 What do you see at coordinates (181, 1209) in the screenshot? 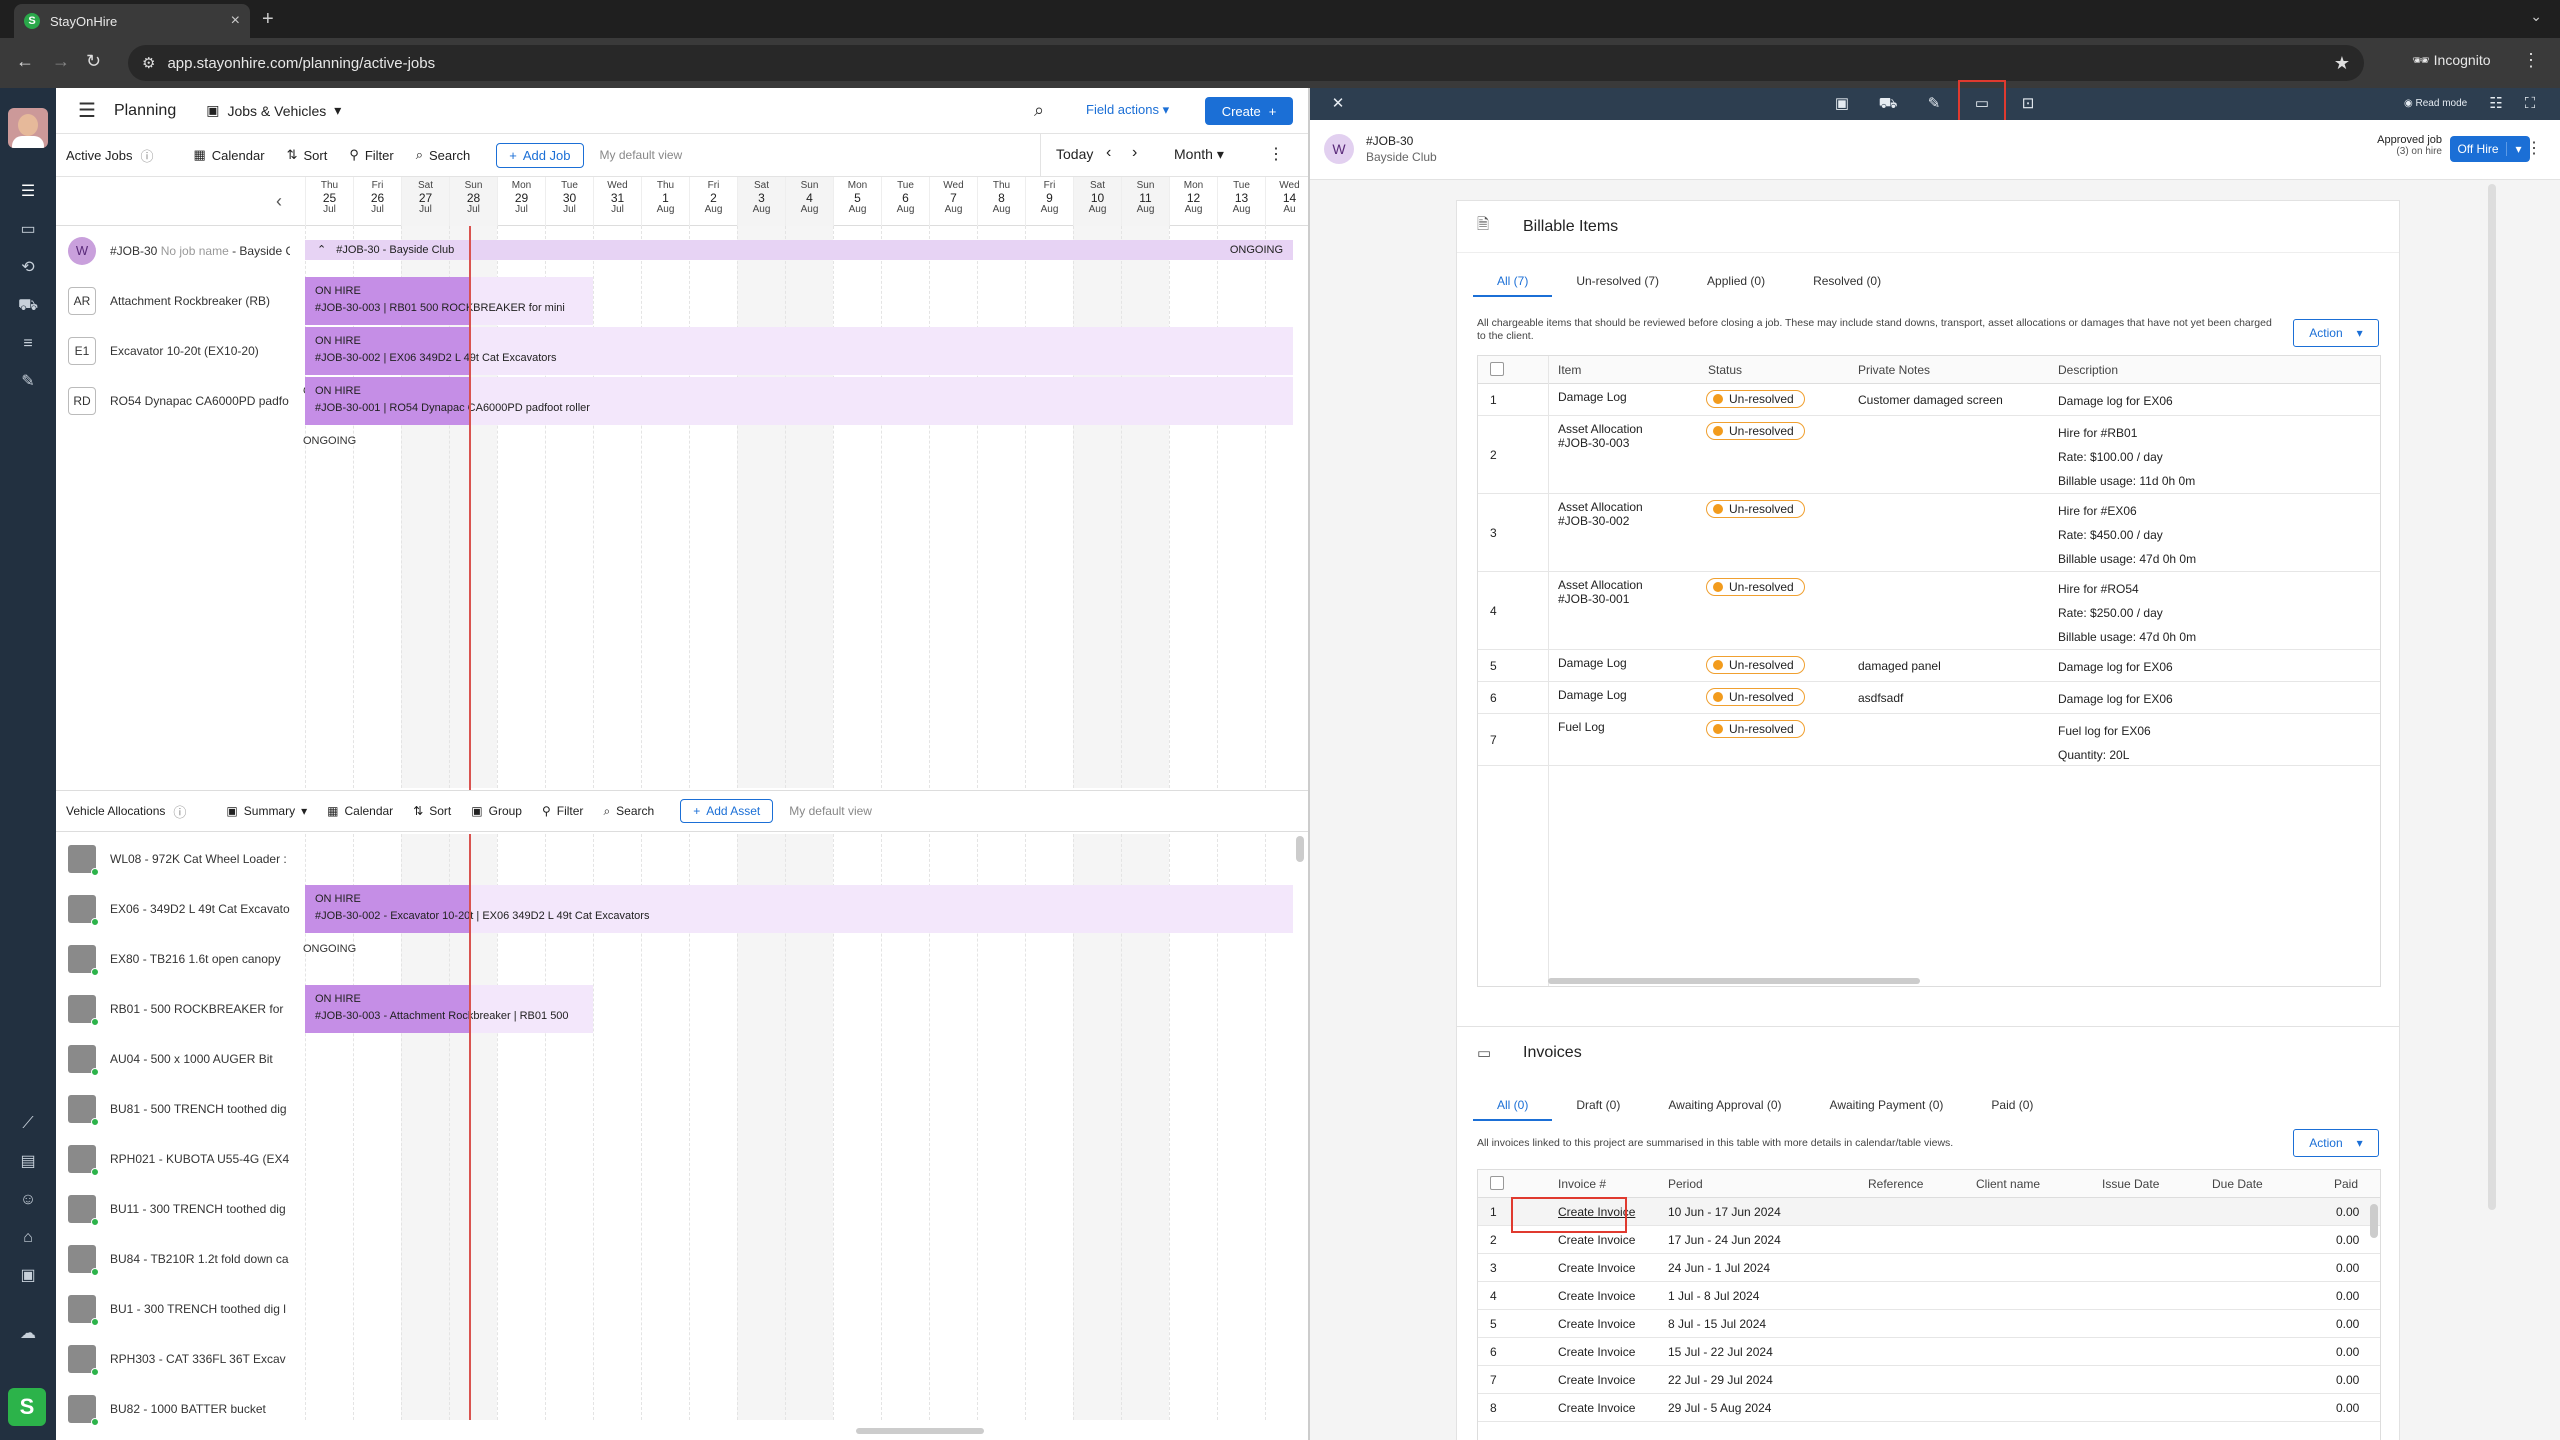
I see `vehicle-row: BU11 - 300 TRENCH toothed dig` at bounding box center [181, 1209].